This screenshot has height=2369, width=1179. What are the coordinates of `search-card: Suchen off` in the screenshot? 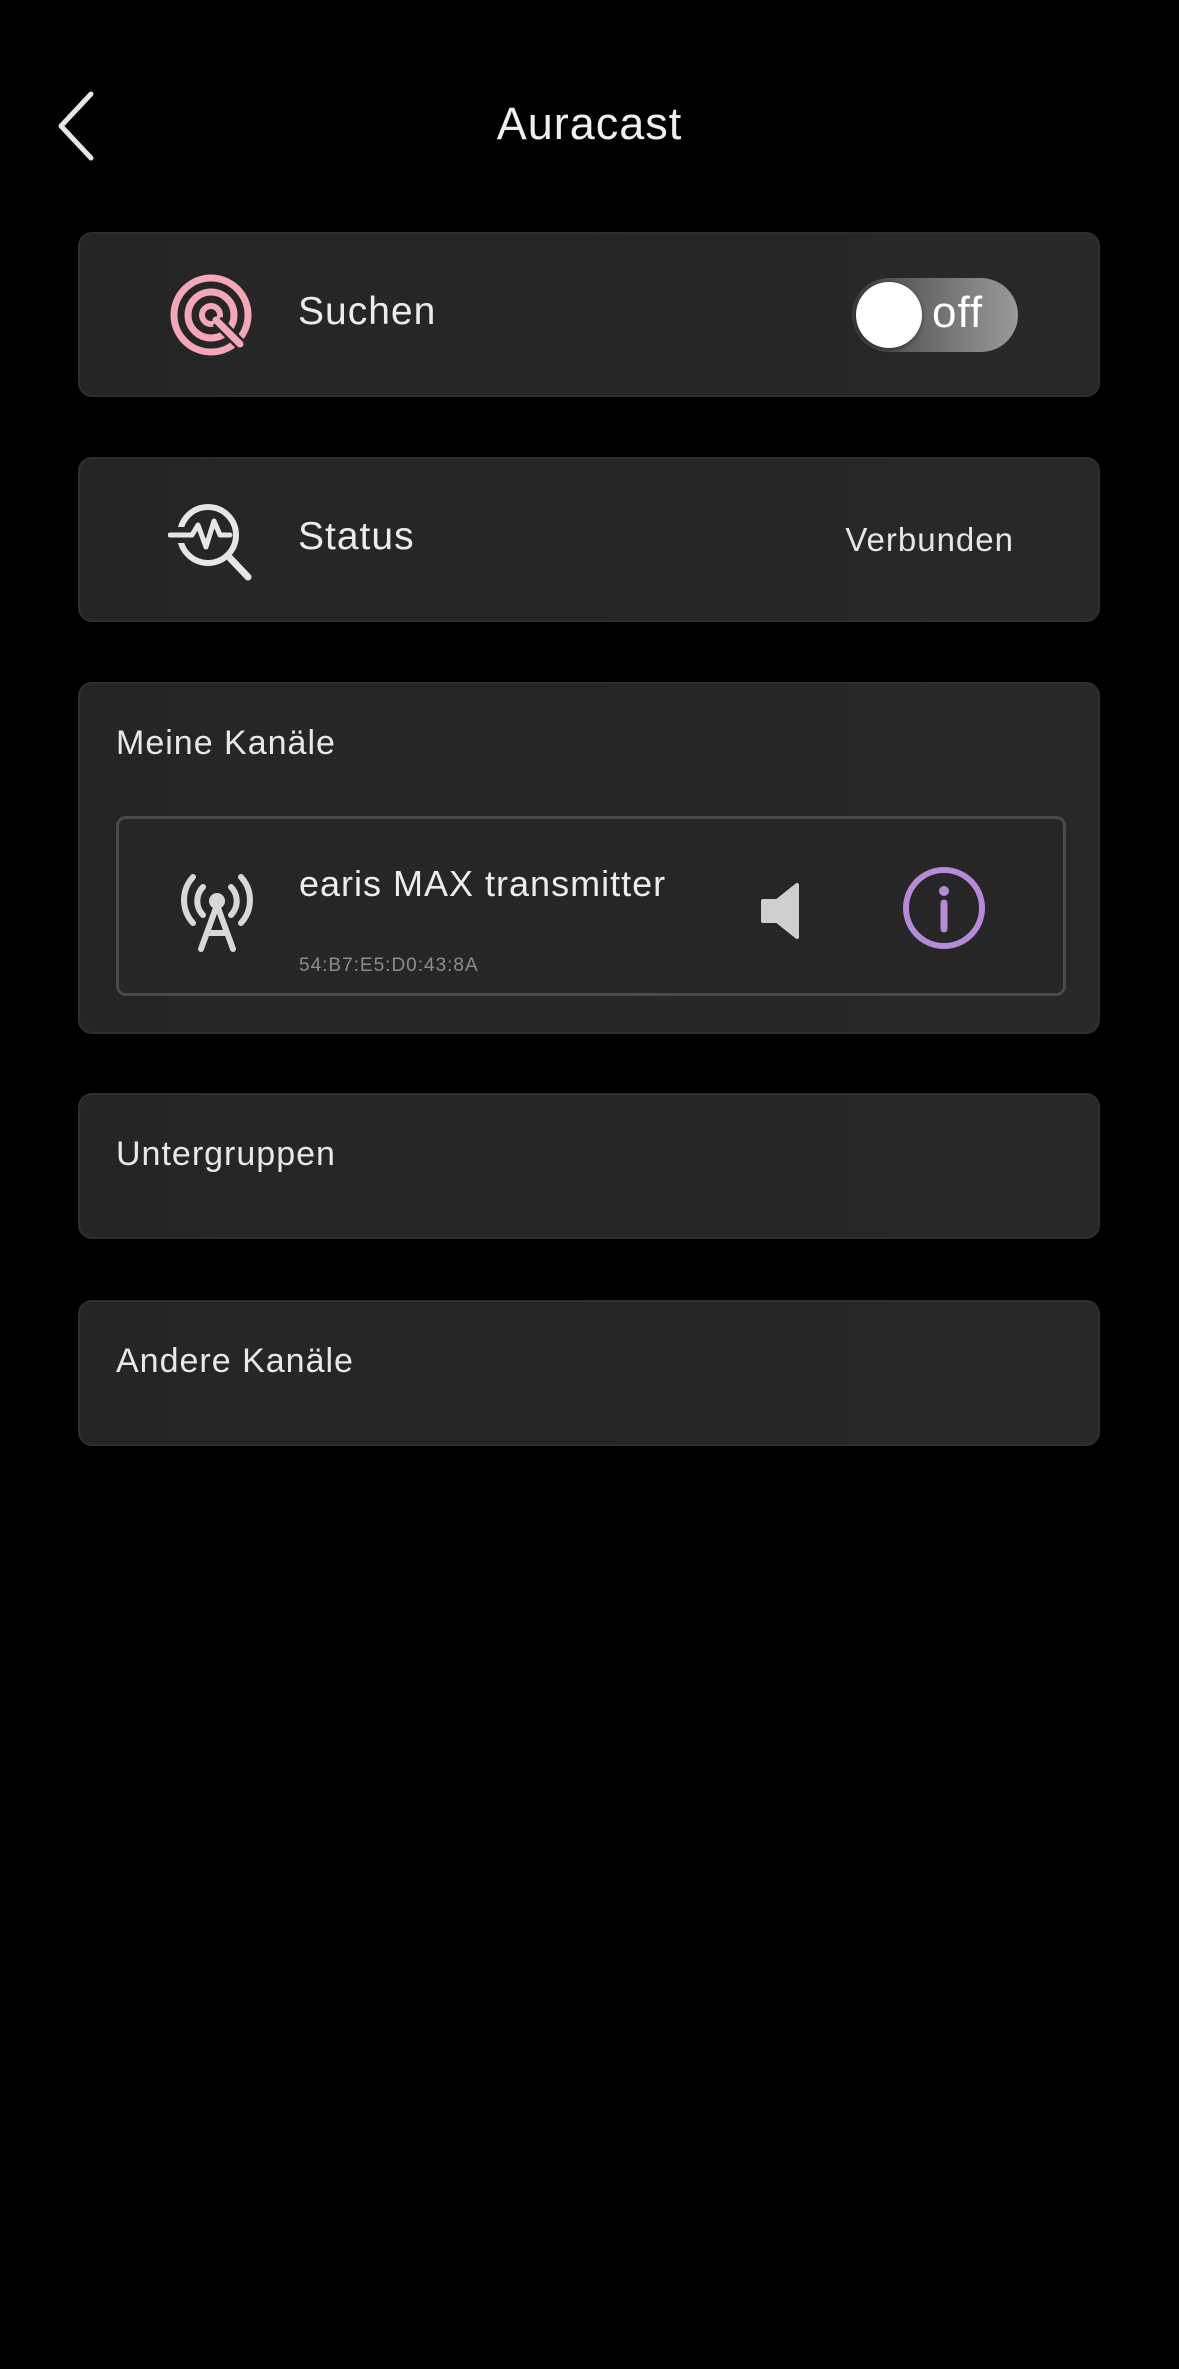 It's located at (589, 314).